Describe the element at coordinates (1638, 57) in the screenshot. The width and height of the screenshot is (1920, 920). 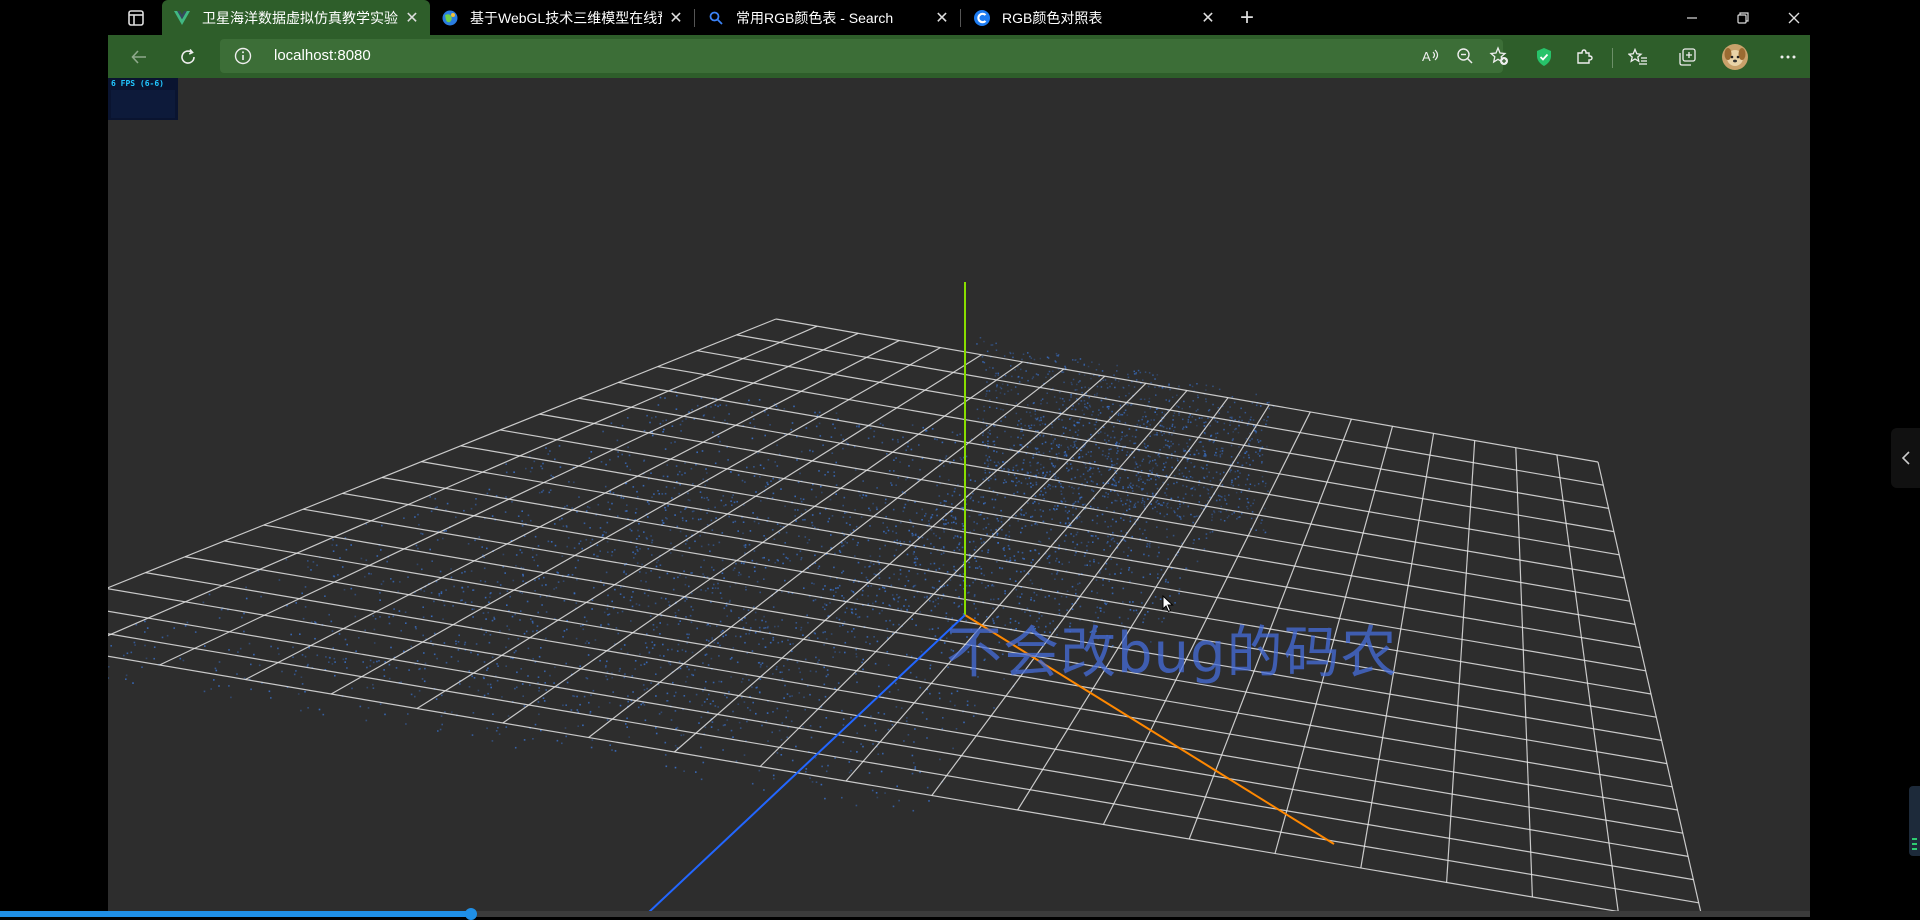
I see `favorites-button` at that location.